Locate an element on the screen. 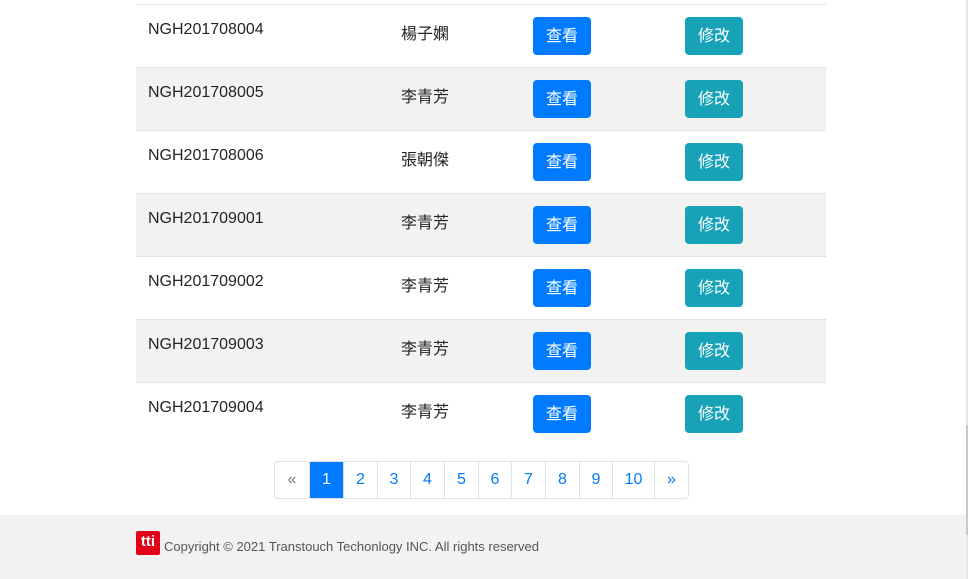  table-row: NGH201709003 李青芳 查看 修改 is located at coordinates (481, 351).